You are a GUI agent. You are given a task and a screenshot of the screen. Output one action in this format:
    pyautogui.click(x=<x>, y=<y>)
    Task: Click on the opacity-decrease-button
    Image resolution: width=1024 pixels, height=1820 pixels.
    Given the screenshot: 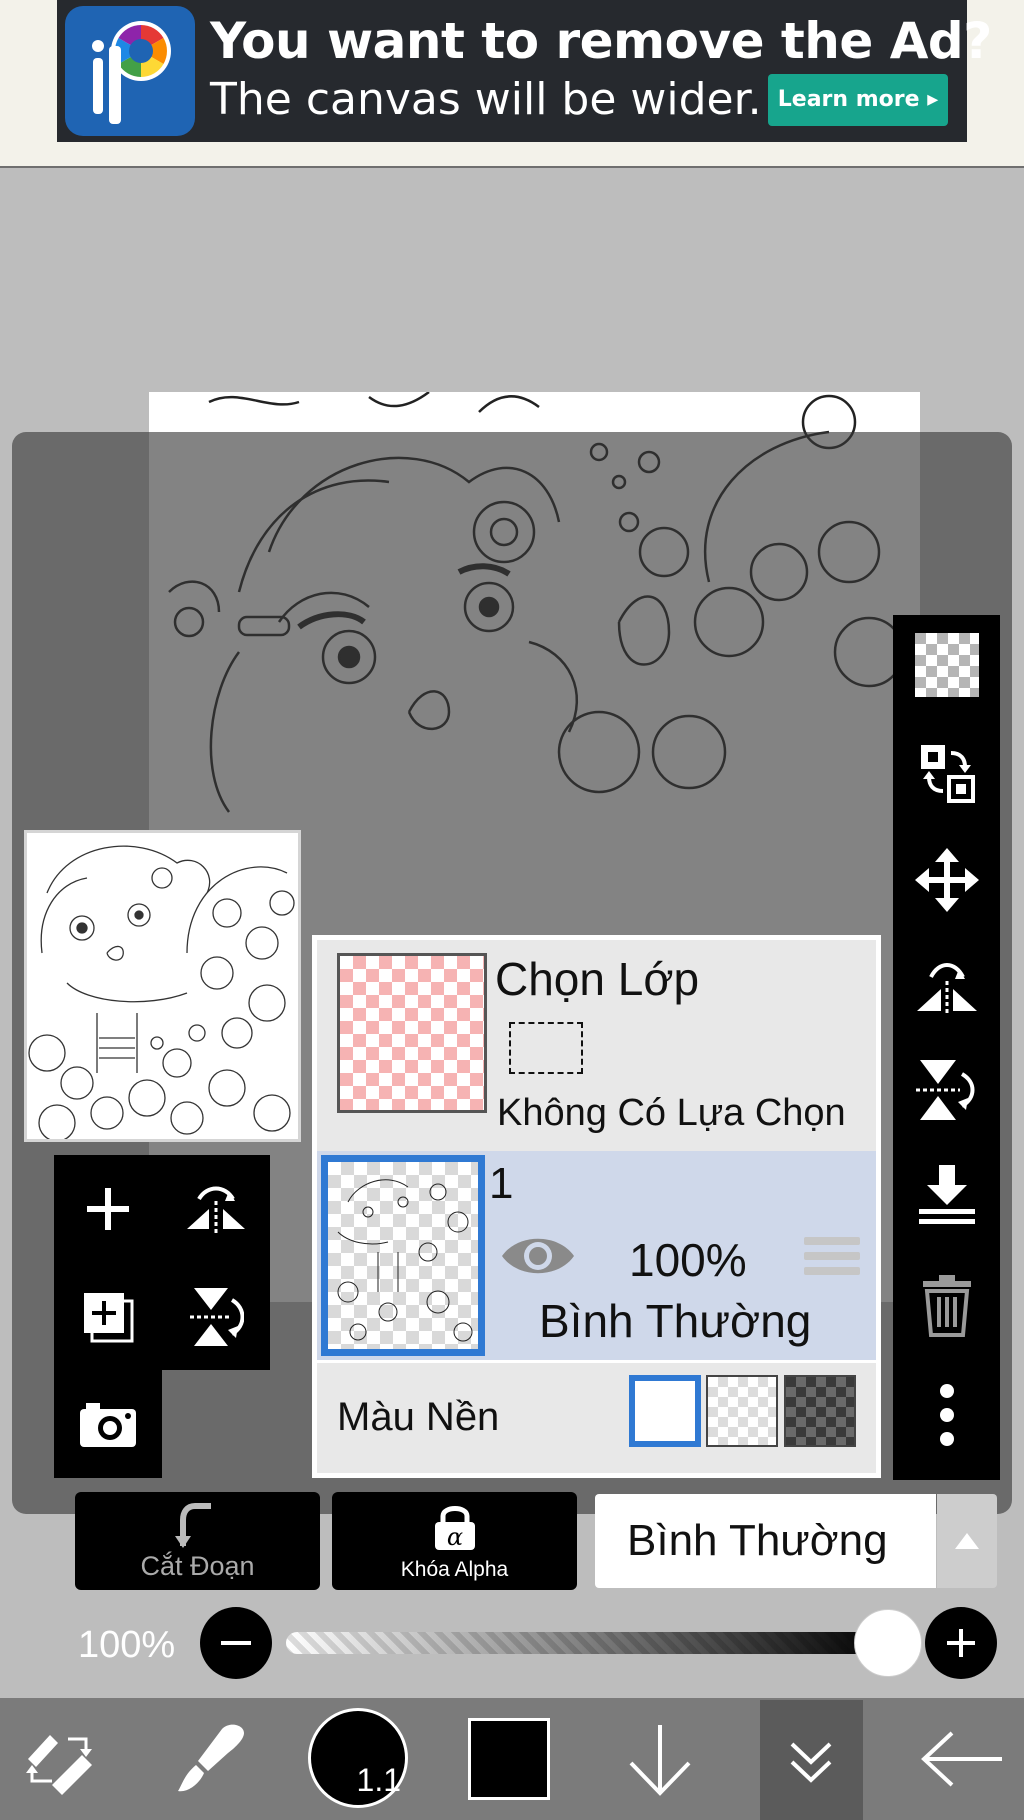 What is the action you would take?
    pyautogui.click(x=236, y=1643)
    